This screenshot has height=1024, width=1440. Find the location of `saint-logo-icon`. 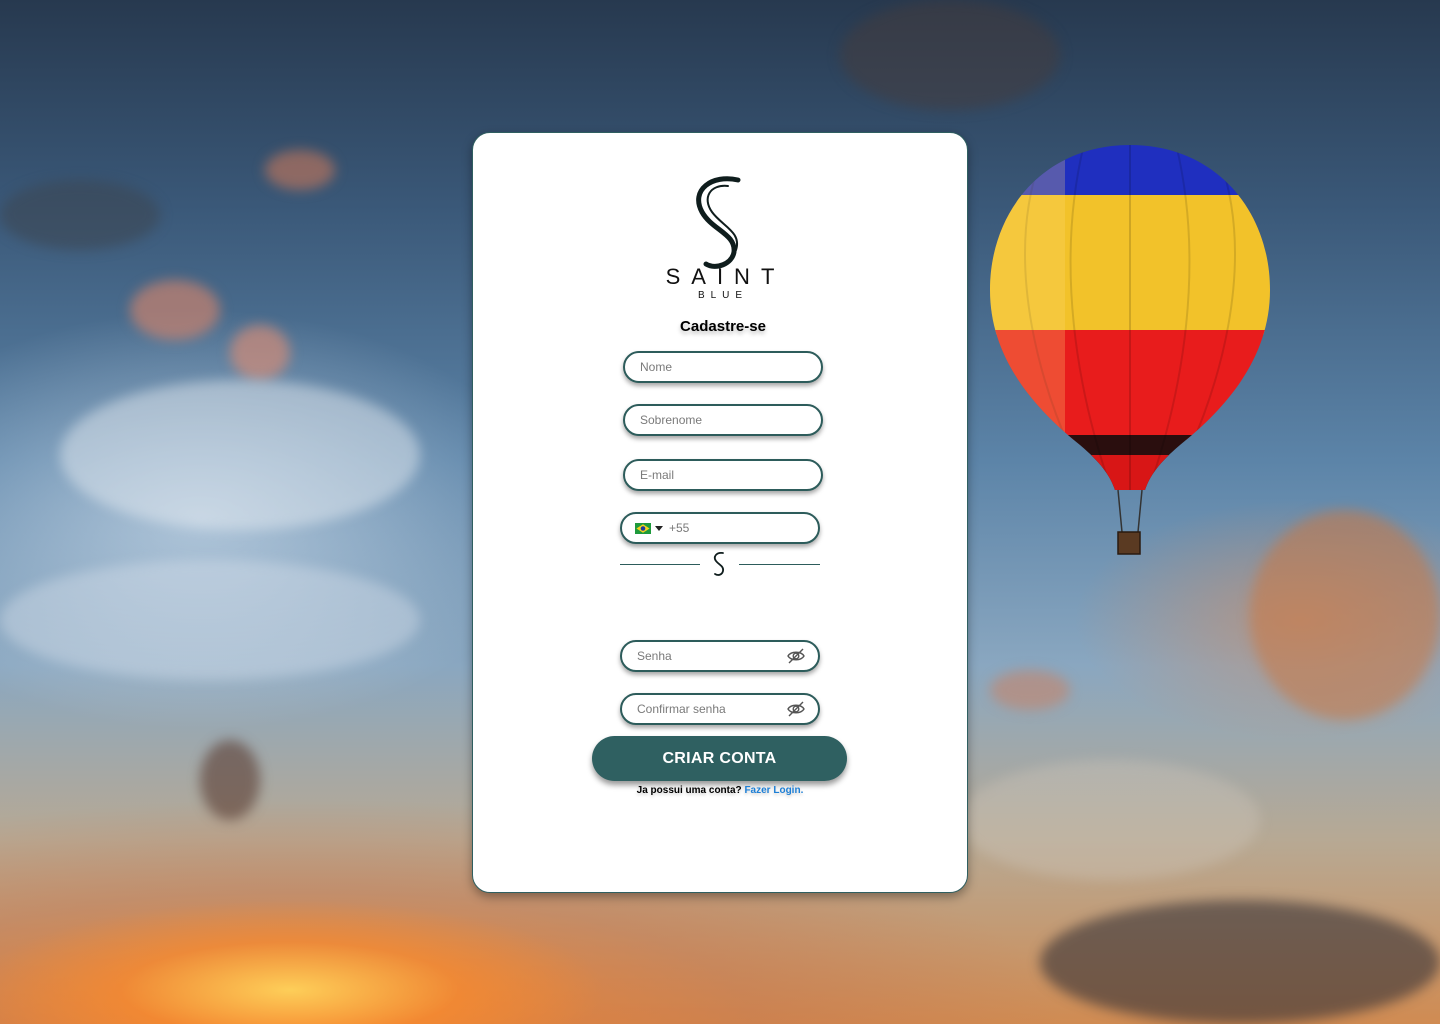

saint-logo-icon is located at coordinates (719, 563).